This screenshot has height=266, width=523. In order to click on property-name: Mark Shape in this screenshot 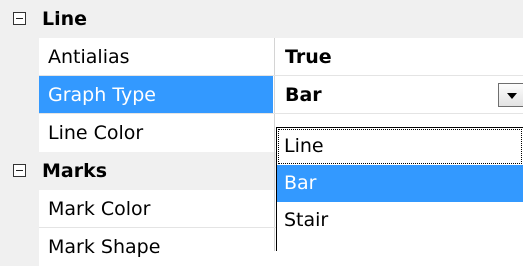, I will do `click(104, 247)`.